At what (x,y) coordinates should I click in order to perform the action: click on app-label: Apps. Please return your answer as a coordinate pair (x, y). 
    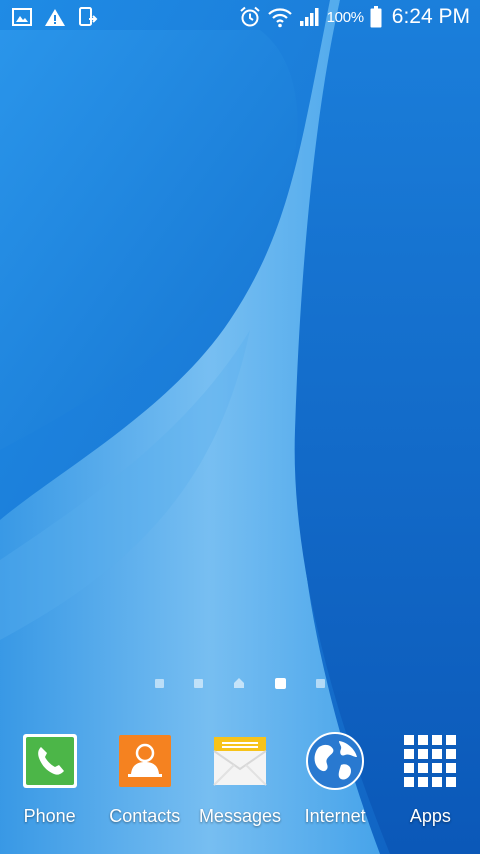
    Looking at the image, I should click on (430, 816).